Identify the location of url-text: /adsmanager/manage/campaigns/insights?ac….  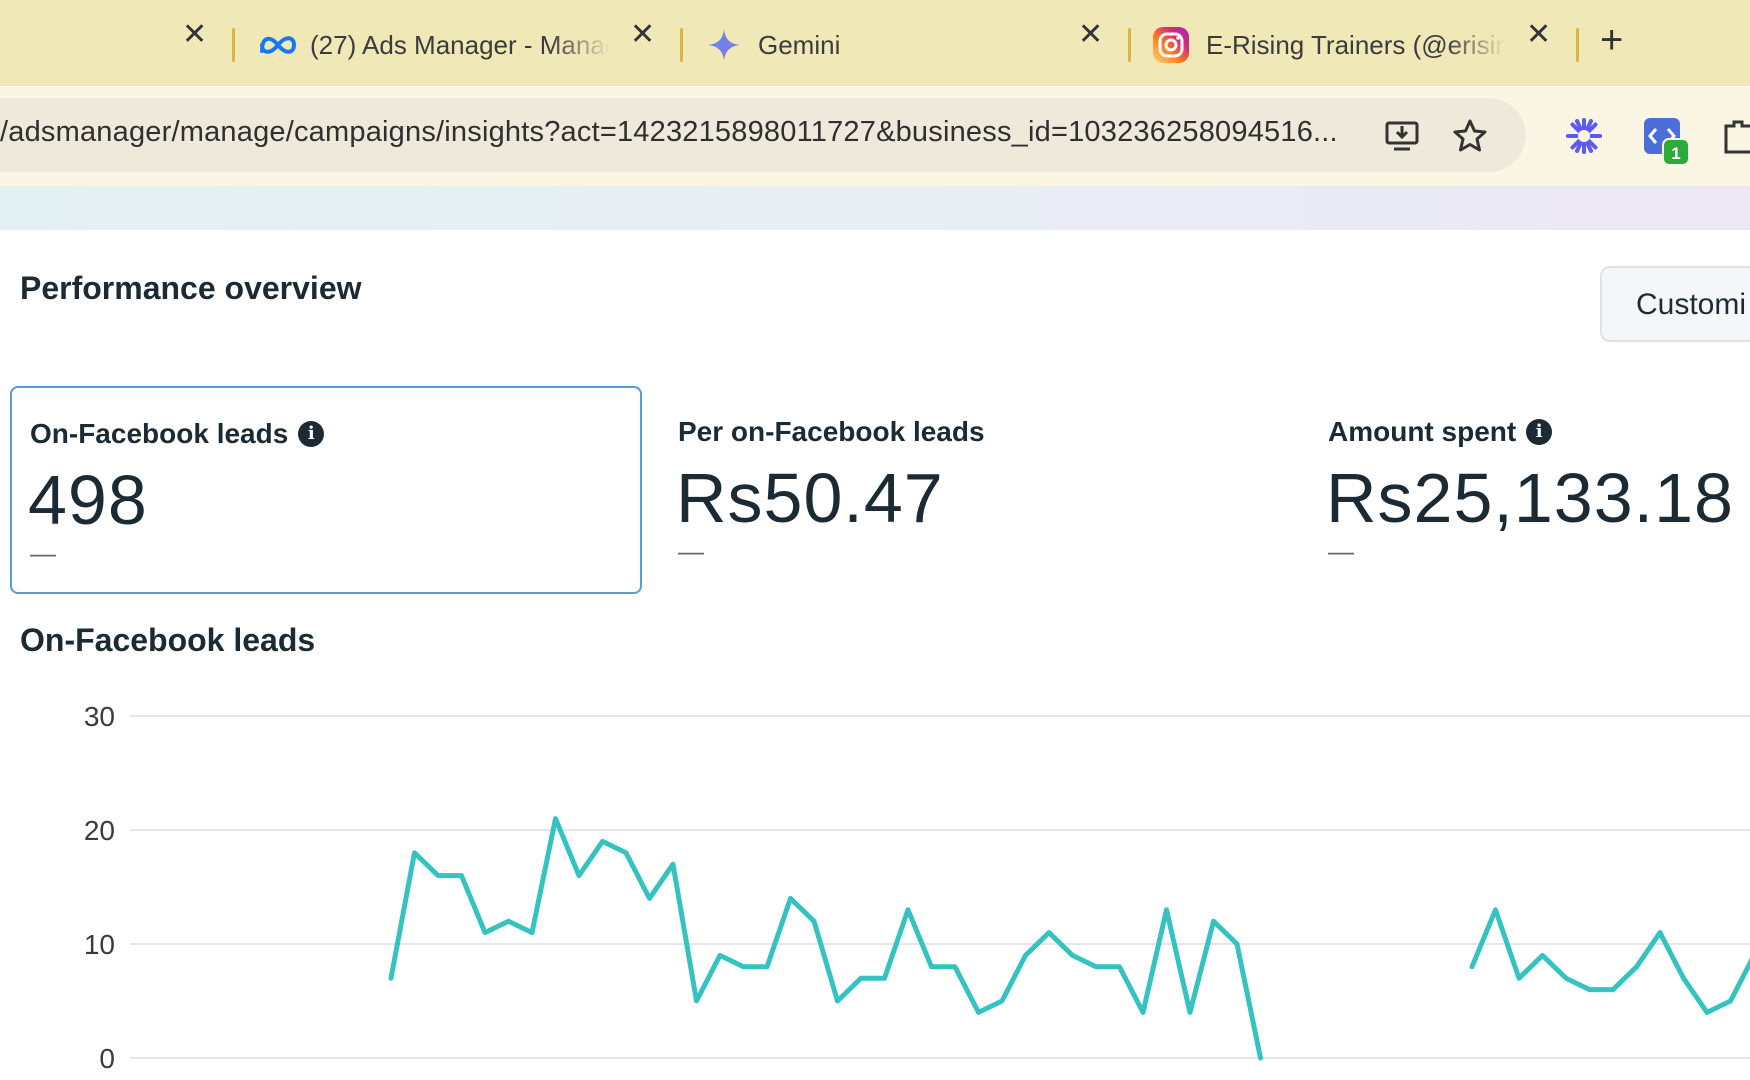
(669, 132).